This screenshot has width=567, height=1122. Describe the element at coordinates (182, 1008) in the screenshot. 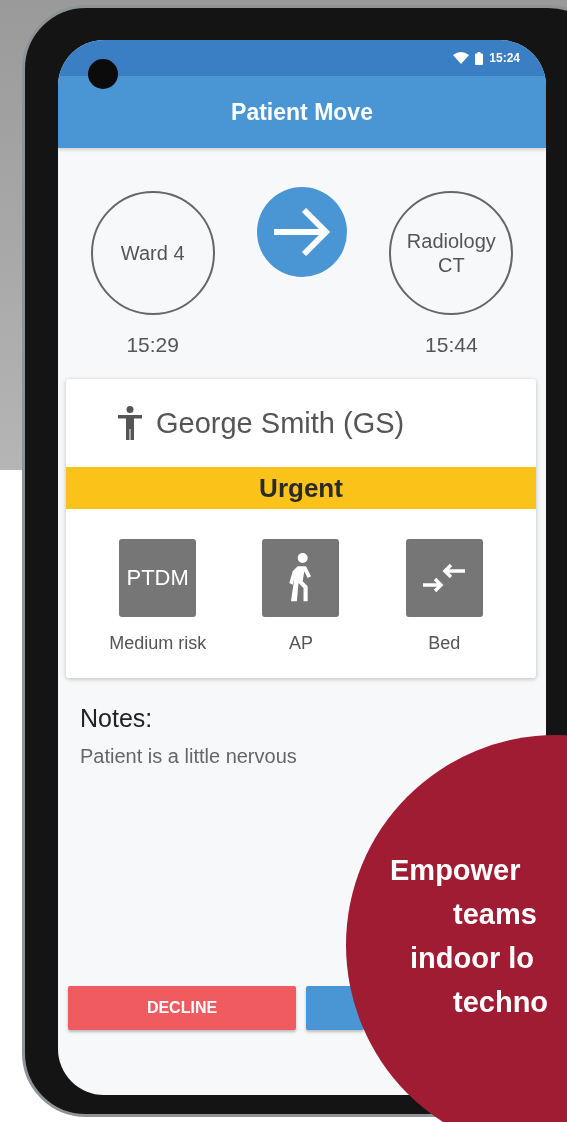

I see `decline-button: DECLINE` at that location.